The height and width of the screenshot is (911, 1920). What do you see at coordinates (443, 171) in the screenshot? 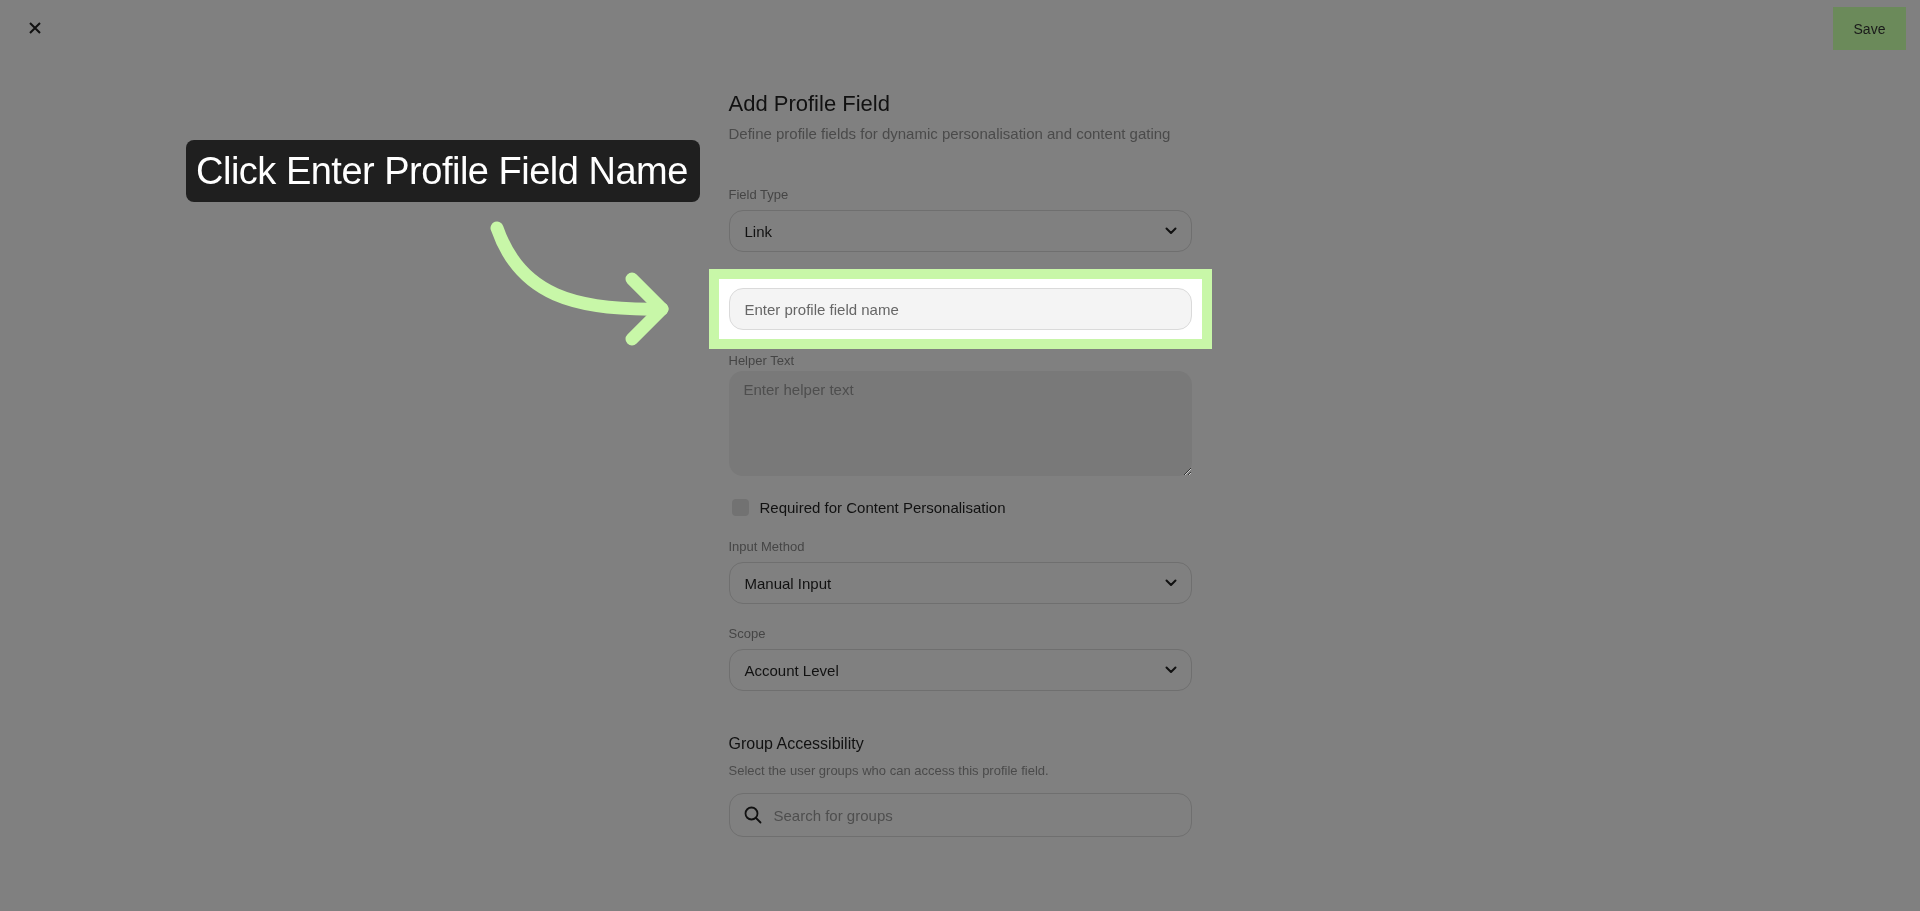
I see `tooltip: Click Enter Profile Field Name` at bounding box center [443, 171].